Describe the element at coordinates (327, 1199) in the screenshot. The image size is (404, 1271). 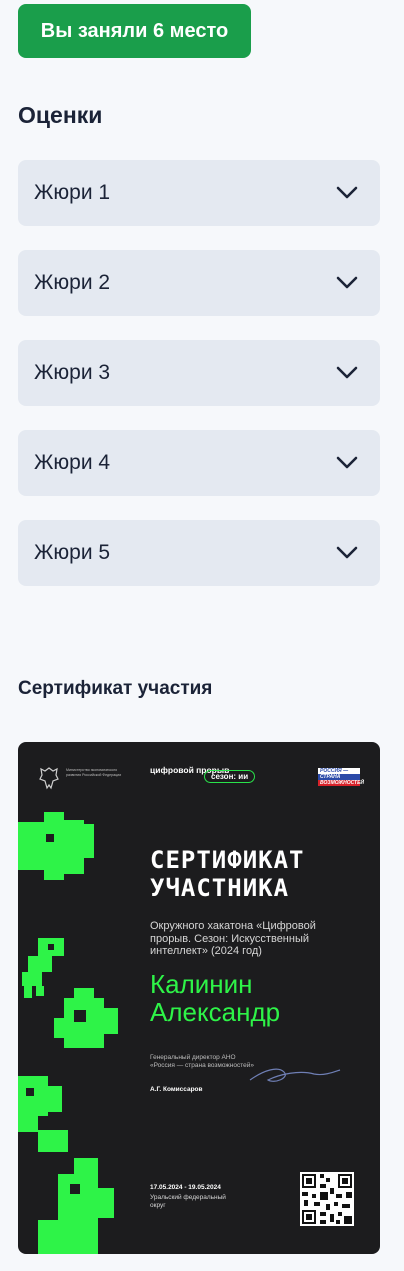
I see `qr-code-icon` at that location.